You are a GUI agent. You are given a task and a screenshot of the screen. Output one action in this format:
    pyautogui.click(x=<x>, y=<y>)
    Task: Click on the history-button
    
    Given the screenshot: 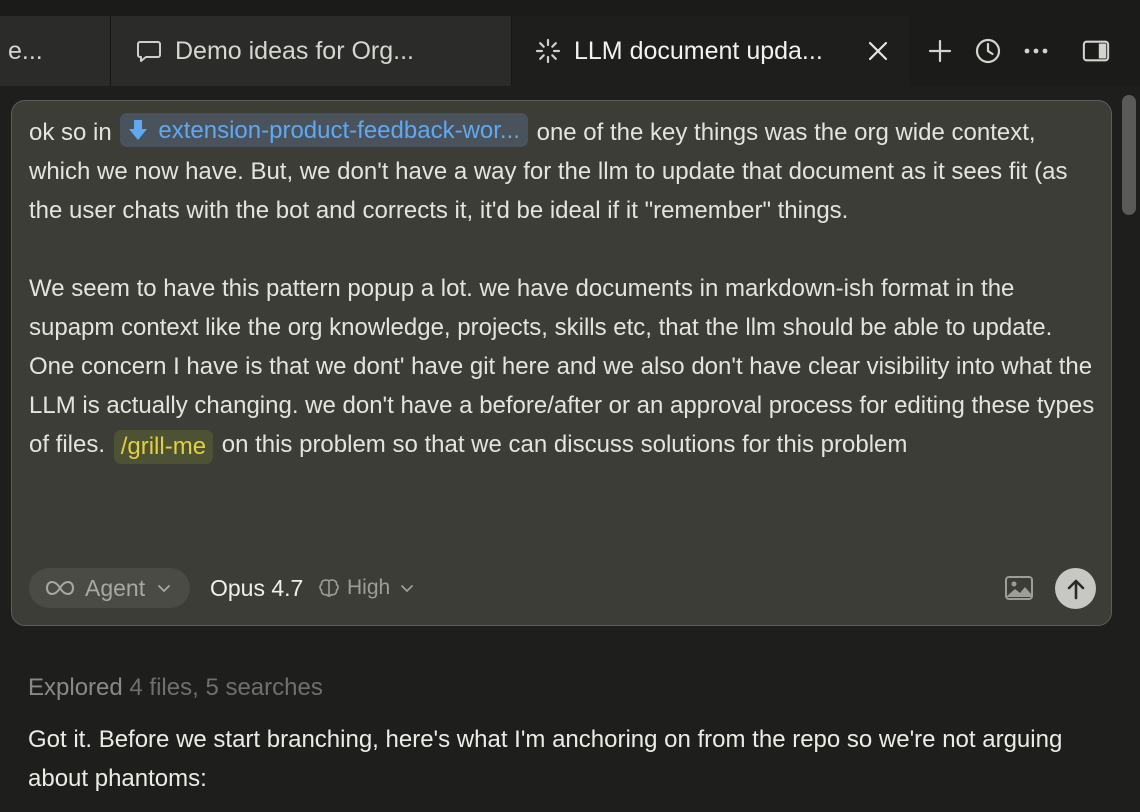 What is the action you would take?
    pyautogui.click(x=988, y=51)
    